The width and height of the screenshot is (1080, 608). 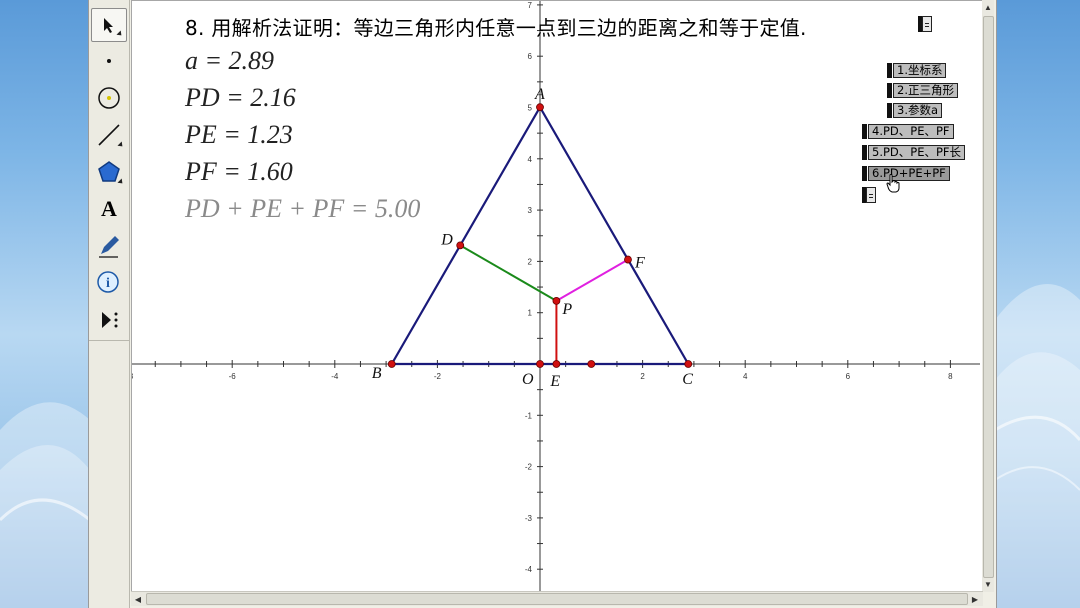 What do you see at coordinates (109, 172) in the screenshot?
I see `polygon-tool` at bounding box center [109, 172].